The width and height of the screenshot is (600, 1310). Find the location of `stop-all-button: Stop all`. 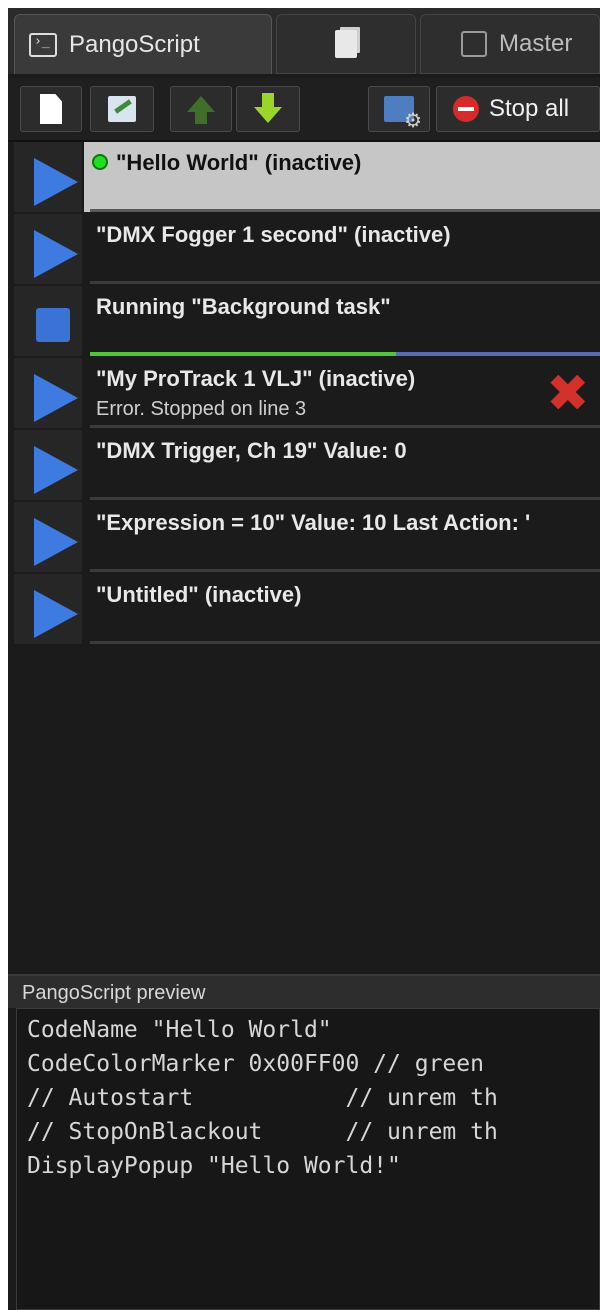

stop-all-button: Stop all is located at coordinates (518, 109).